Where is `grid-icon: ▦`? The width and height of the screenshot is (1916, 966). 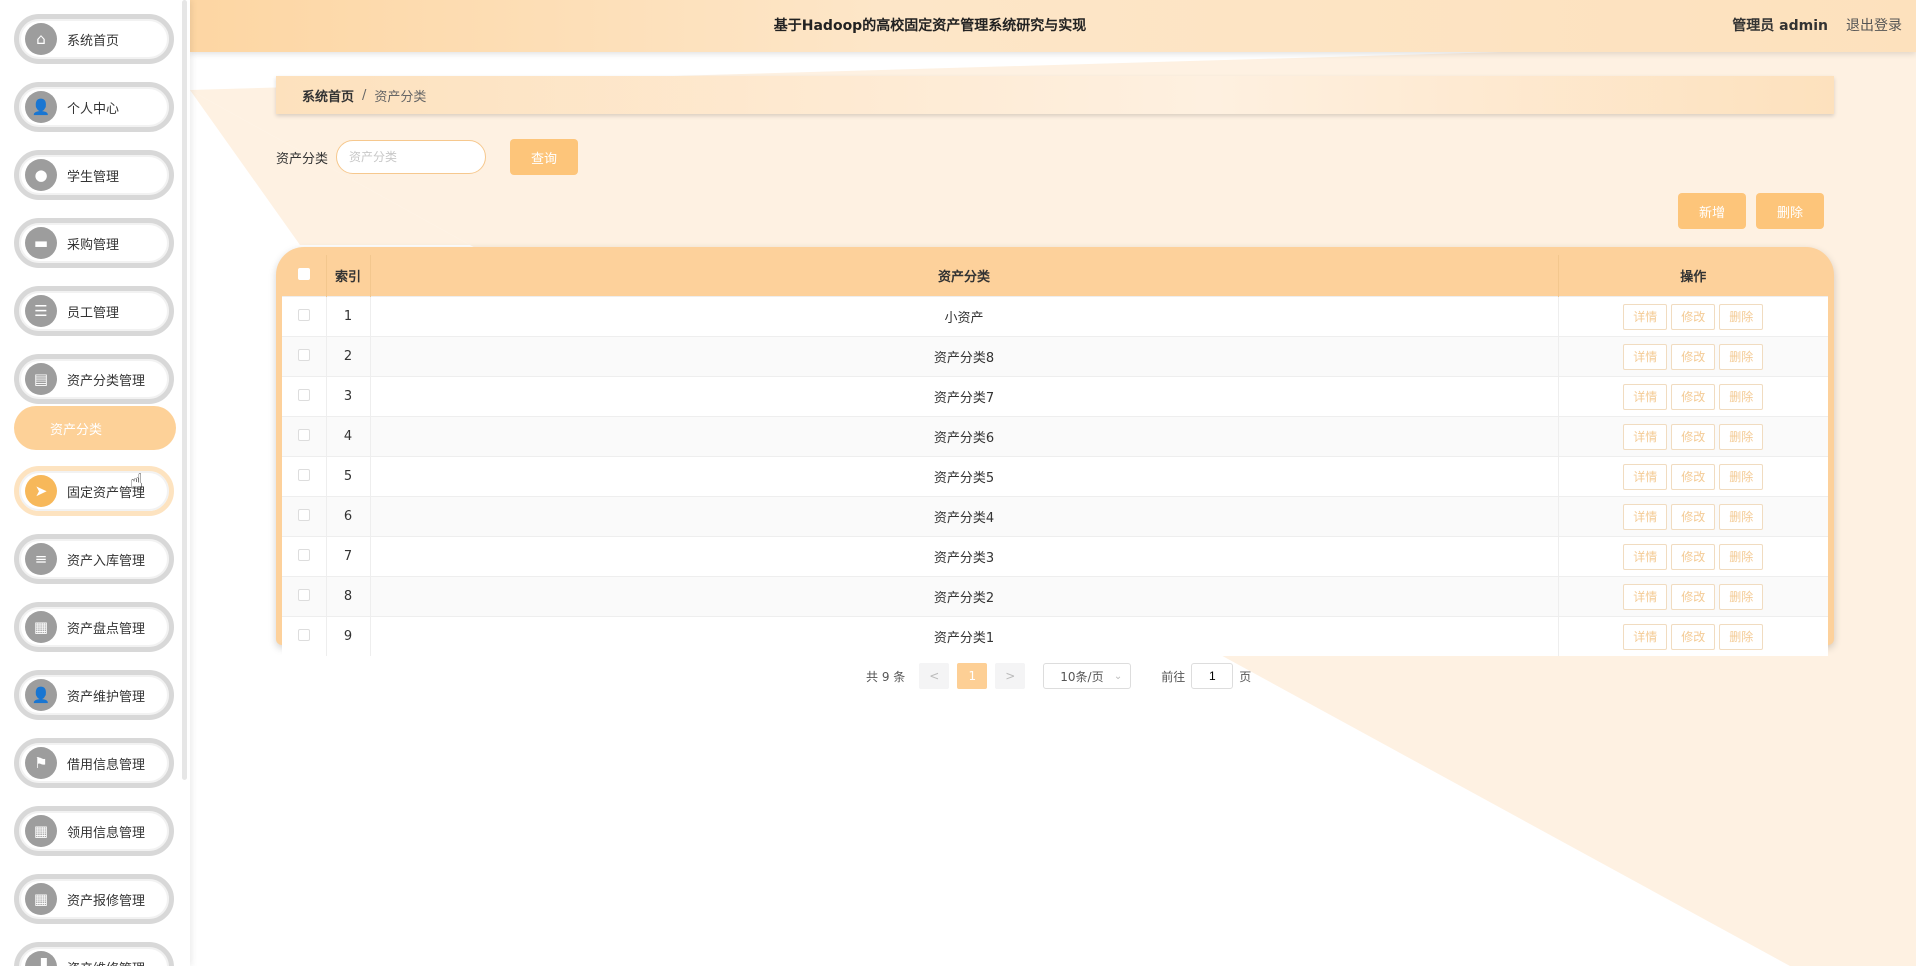 grid-icon: ▦ is located at coordinates (41, 627).